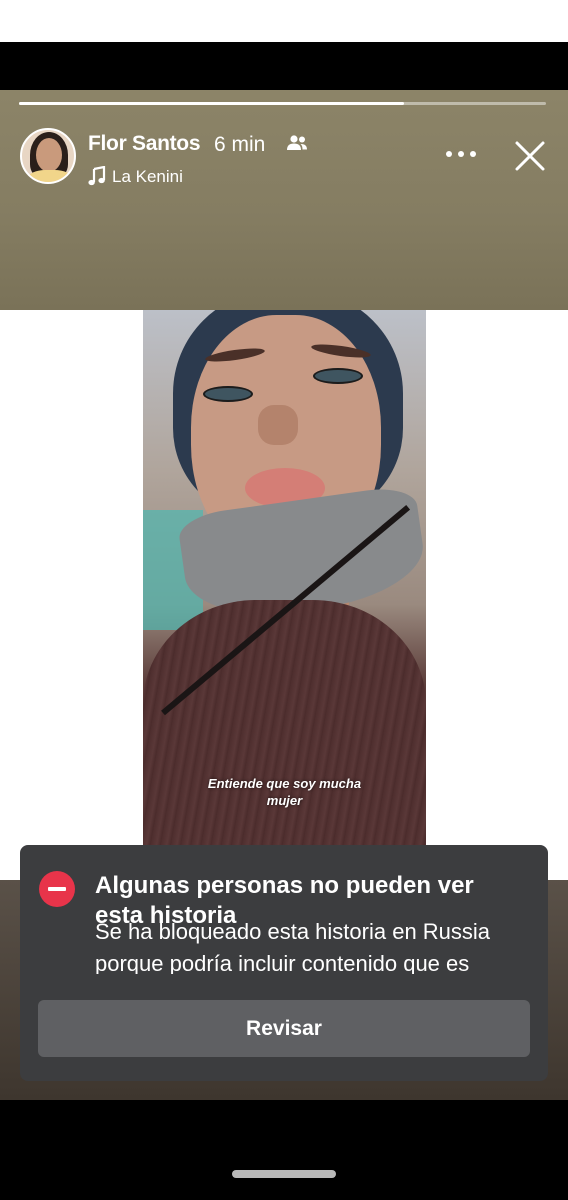 The image size is (568, 1200). What do you see at coordinates (297, 142) in the screenshot?
I see `friends-icon` at bounding box center [297, 142].